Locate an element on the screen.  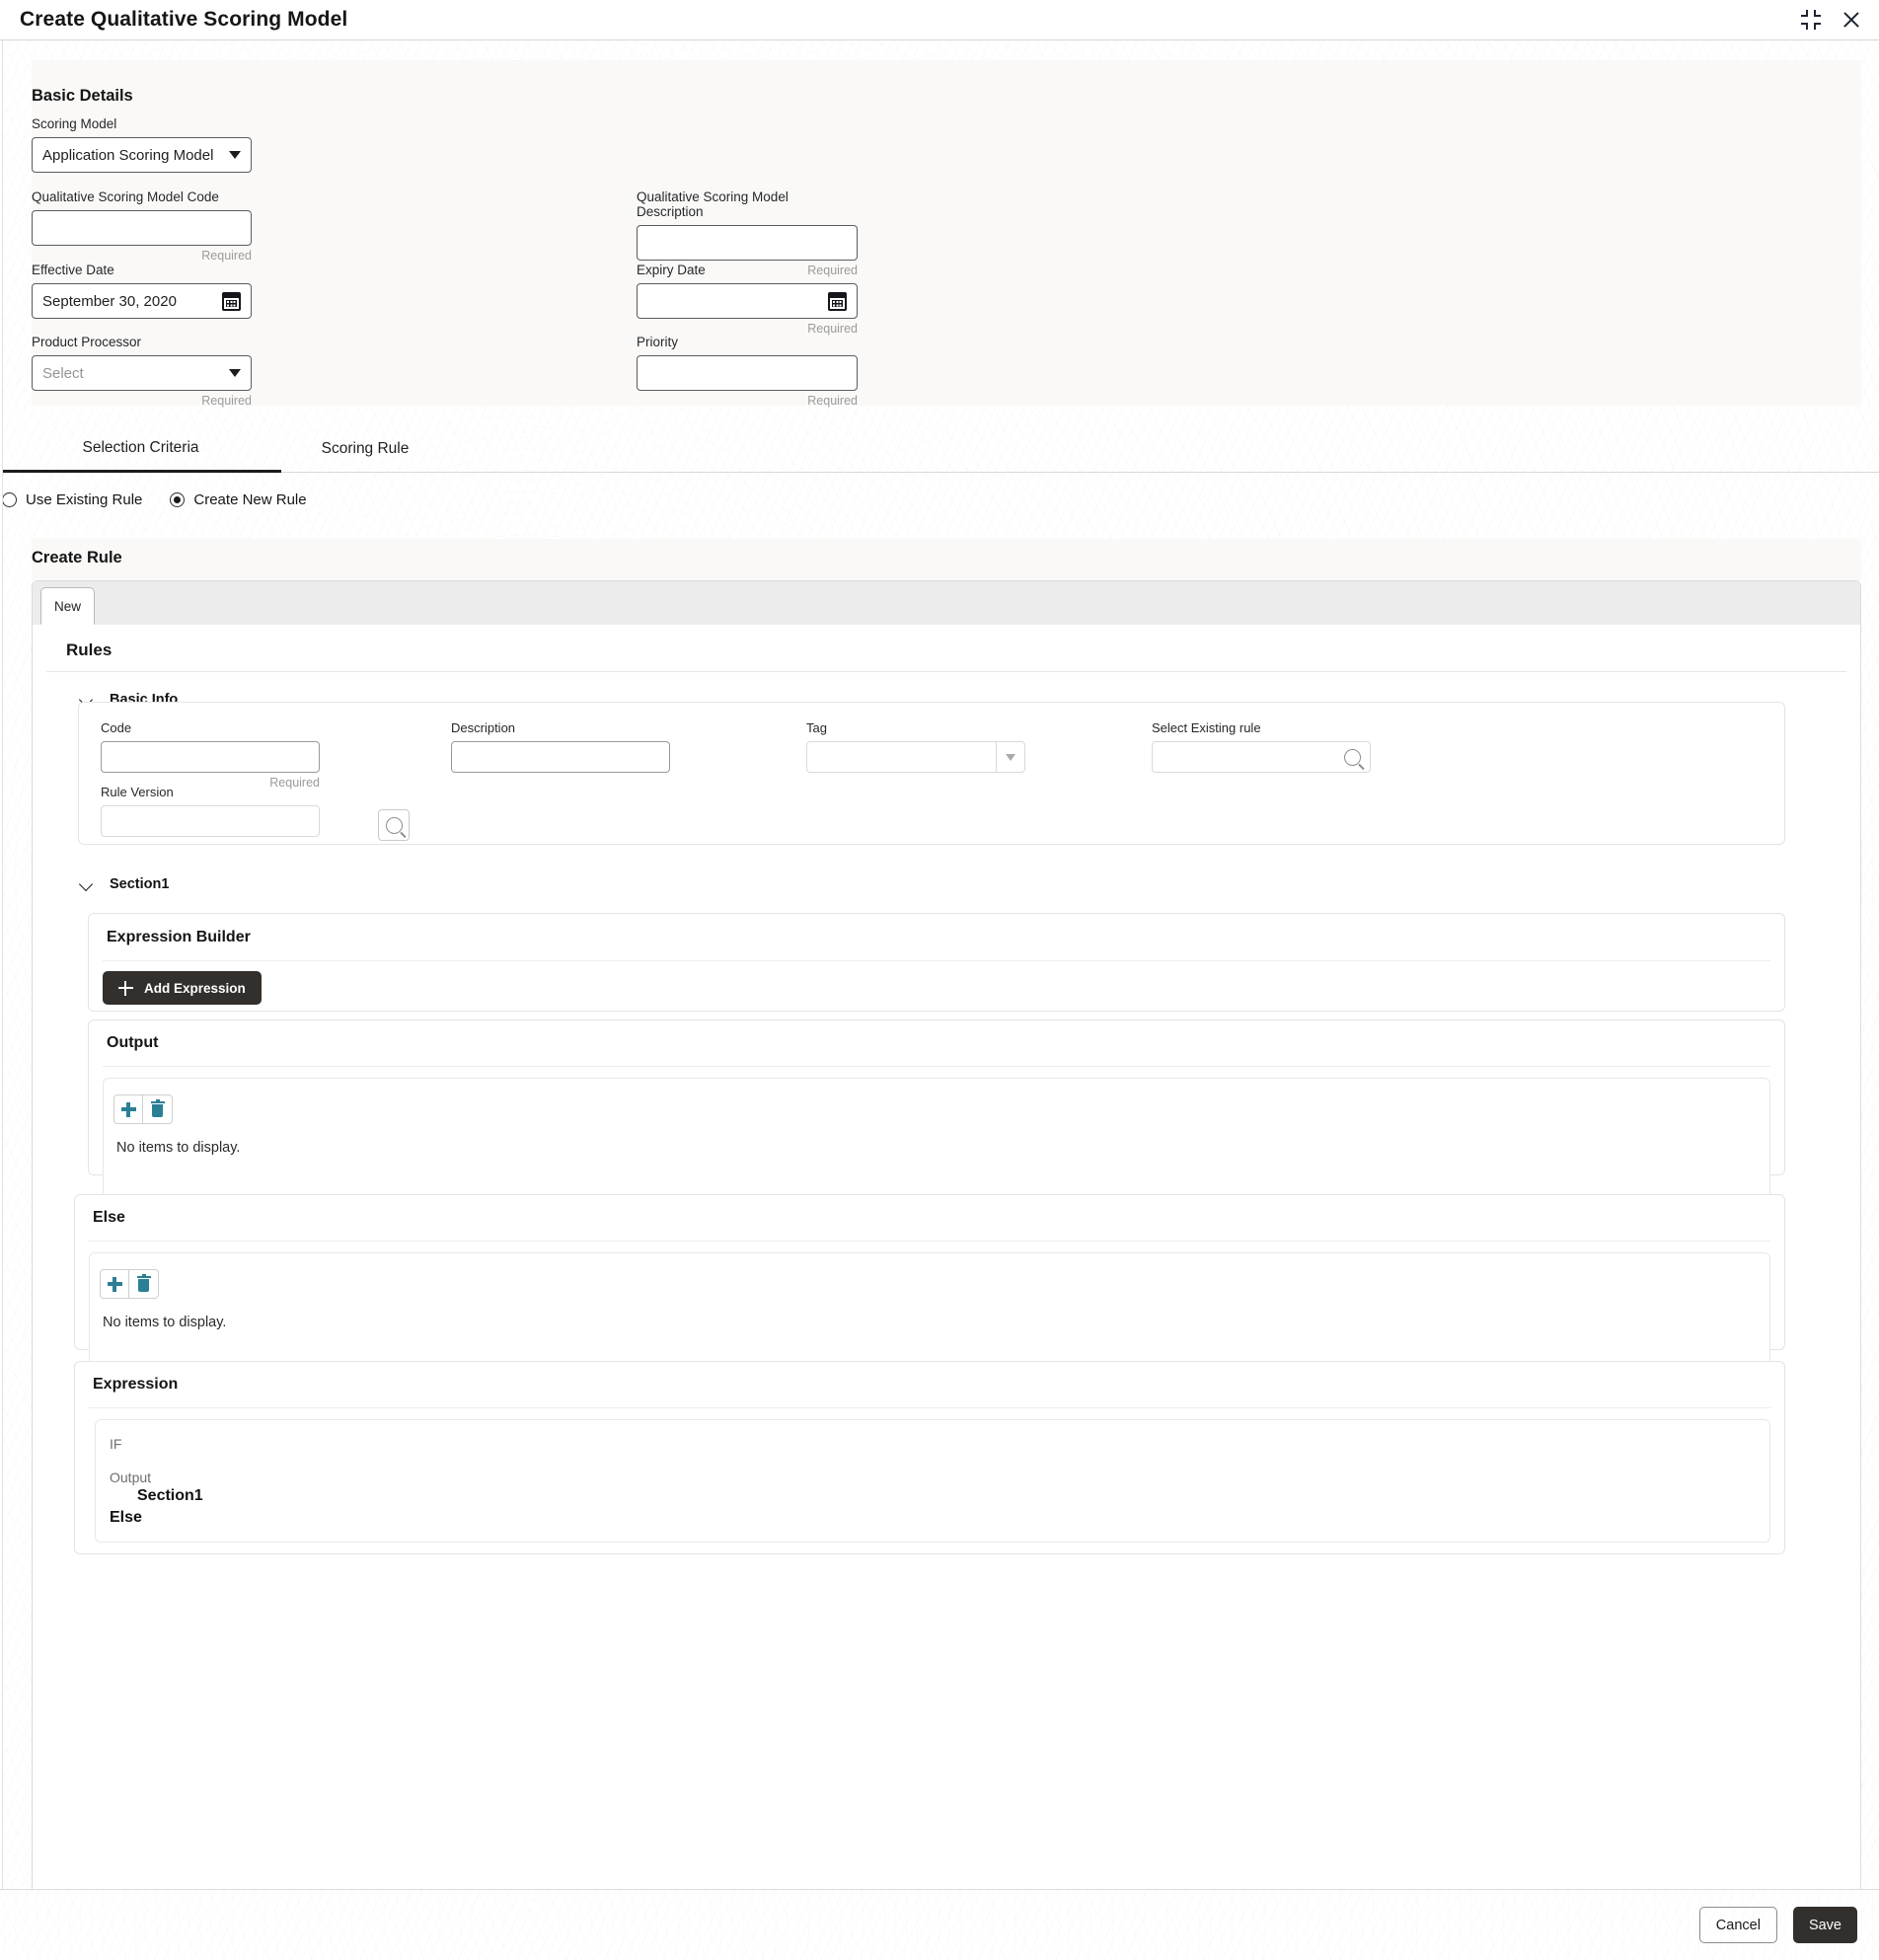
dialog-footer: Cancel Save is located at coordinates (939, 1924).